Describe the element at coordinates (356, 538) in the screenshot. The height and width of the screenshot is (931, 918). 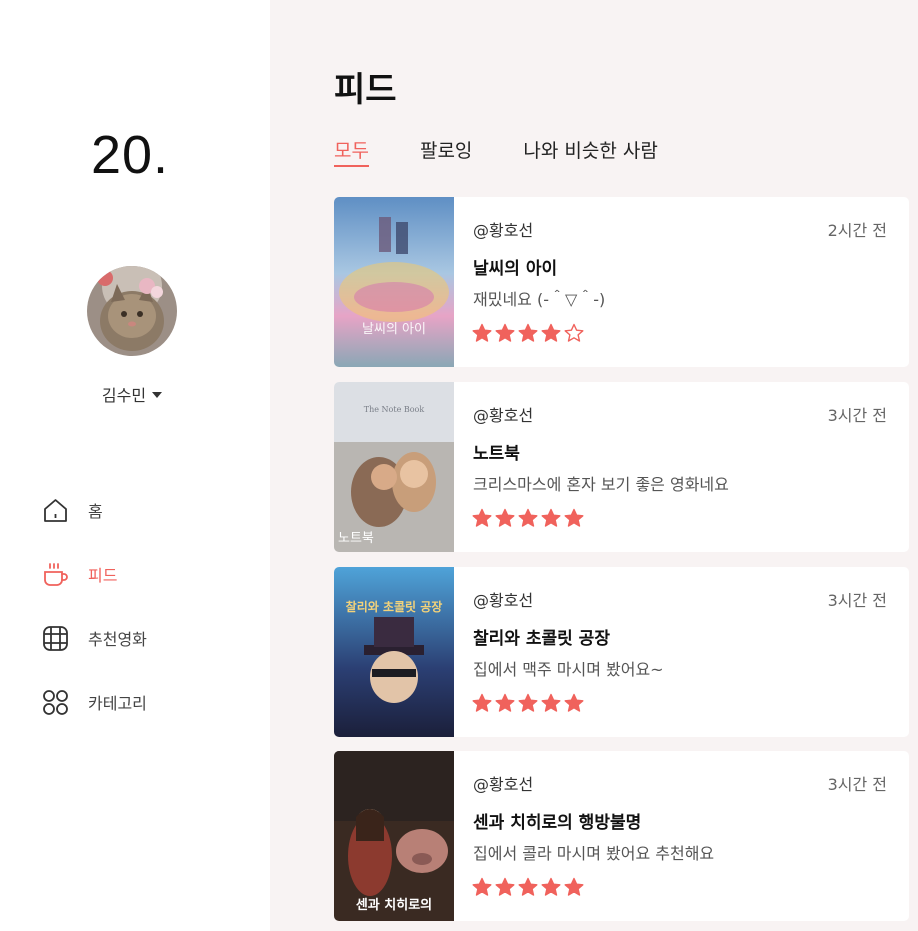
I see `poster-title: 노트북` at that location.